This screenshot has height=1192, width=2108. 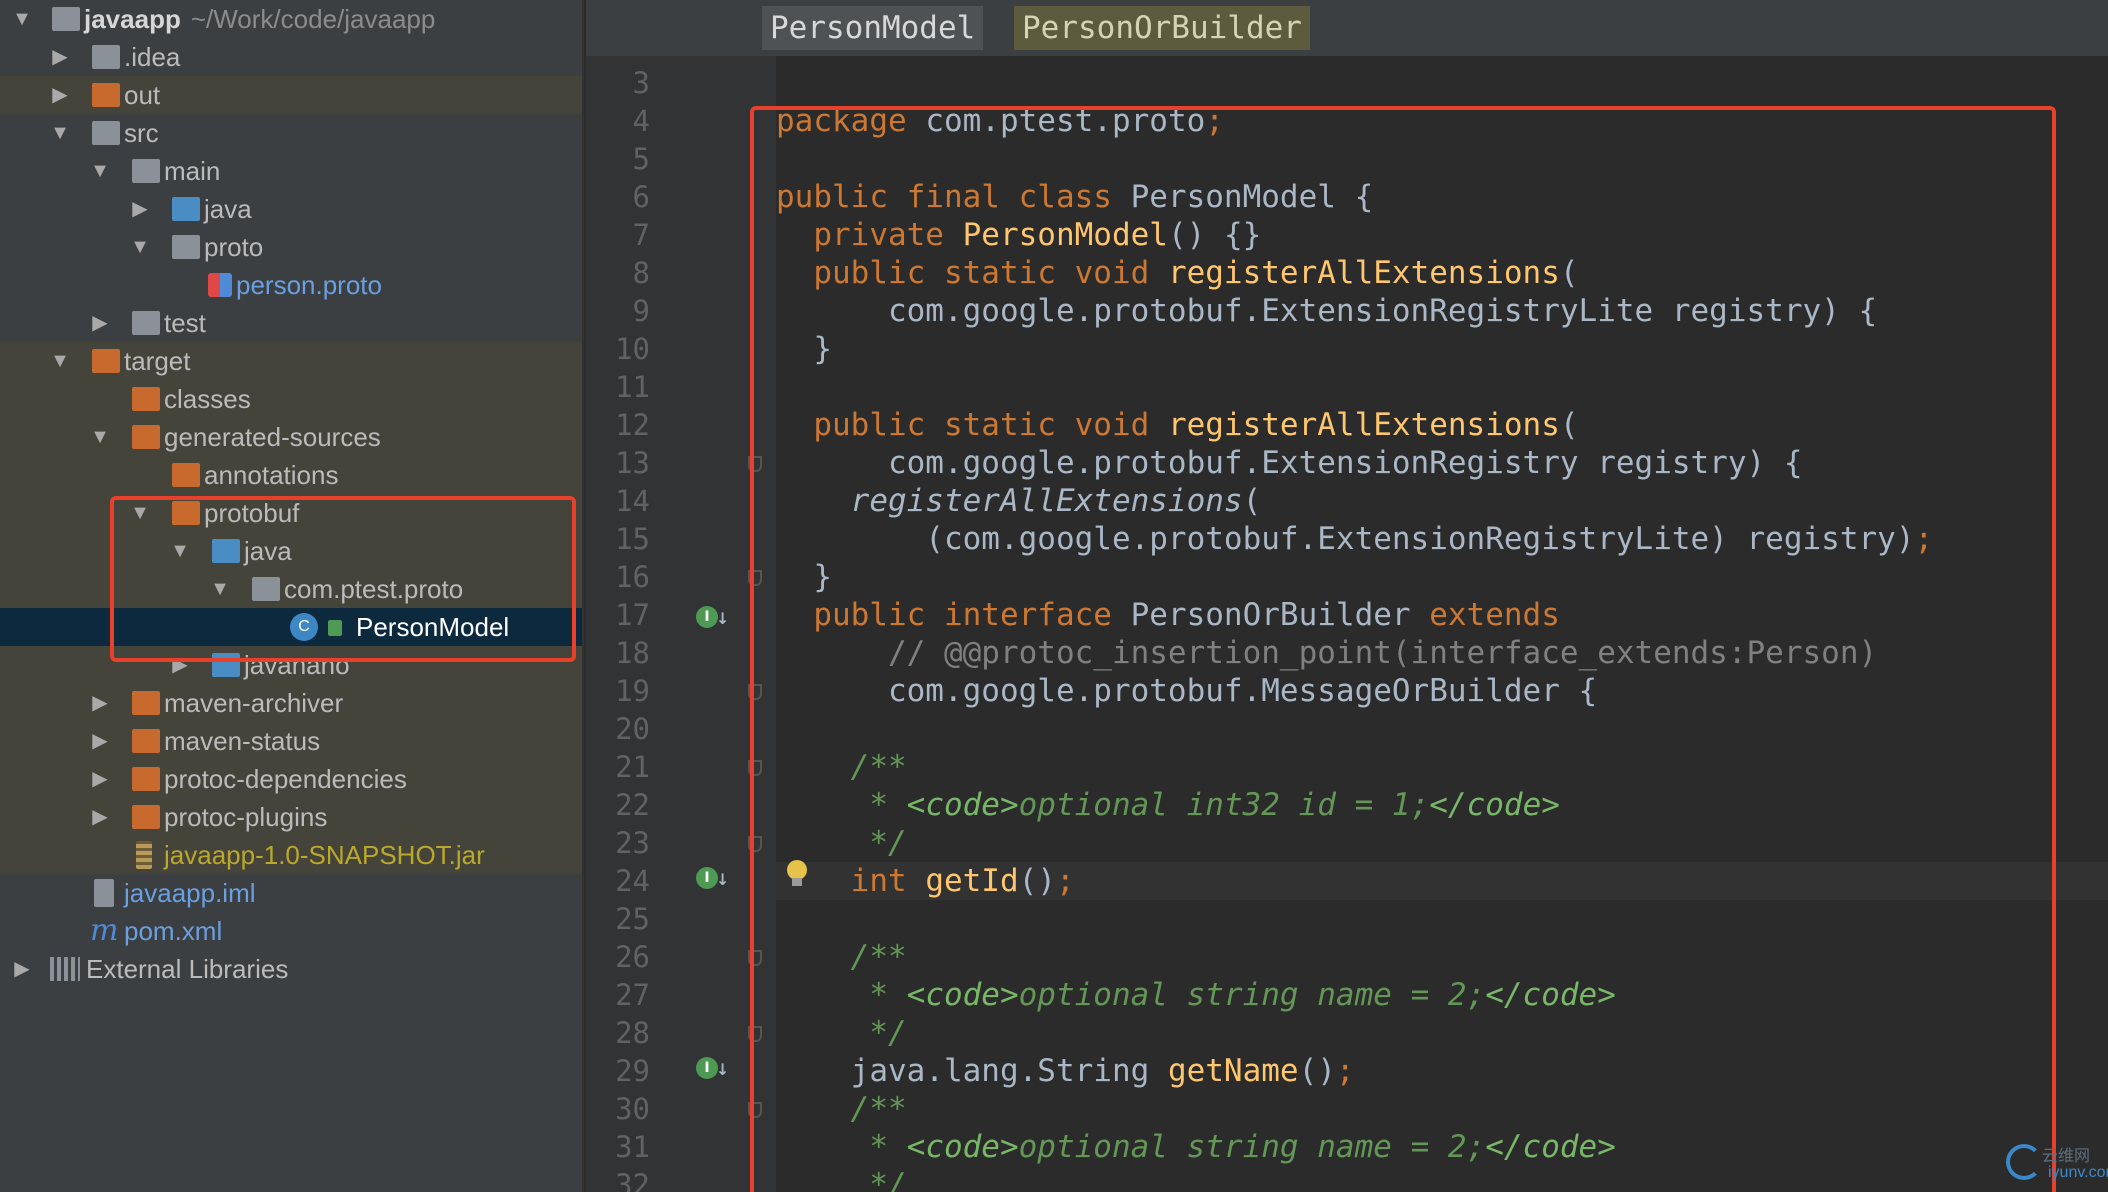 I want to click on tree-item-personmodel: C PersonModel, so click(x=291, y=627).